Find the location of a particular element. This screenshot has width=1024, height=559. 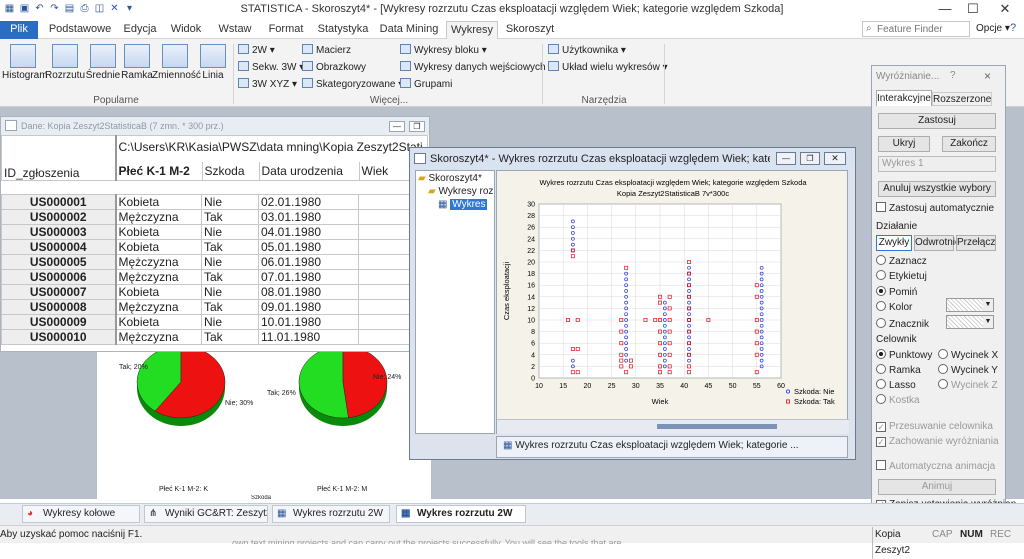

table-row: US000004KobietaTak05.01.198036 is located at coordinates (213, 247).